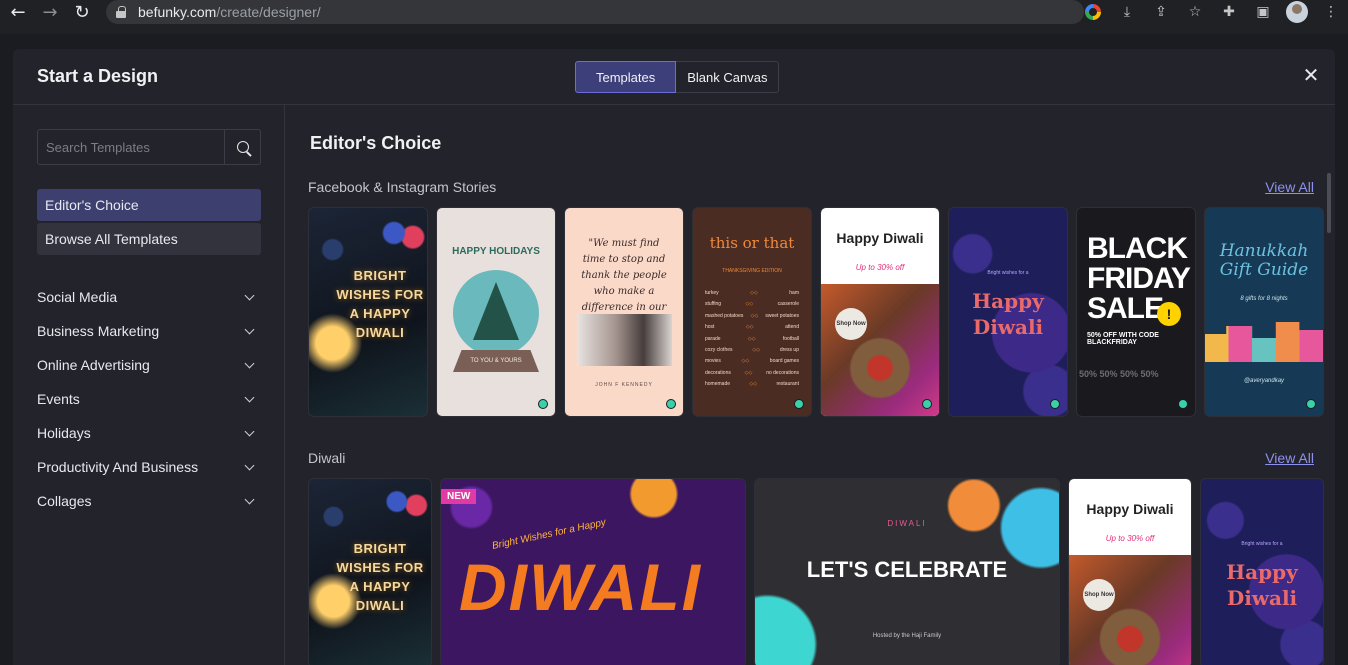 The height and width of the screenshot is (665, 1348). I want to click on category-label: Online Advertising, so click(93, 365).